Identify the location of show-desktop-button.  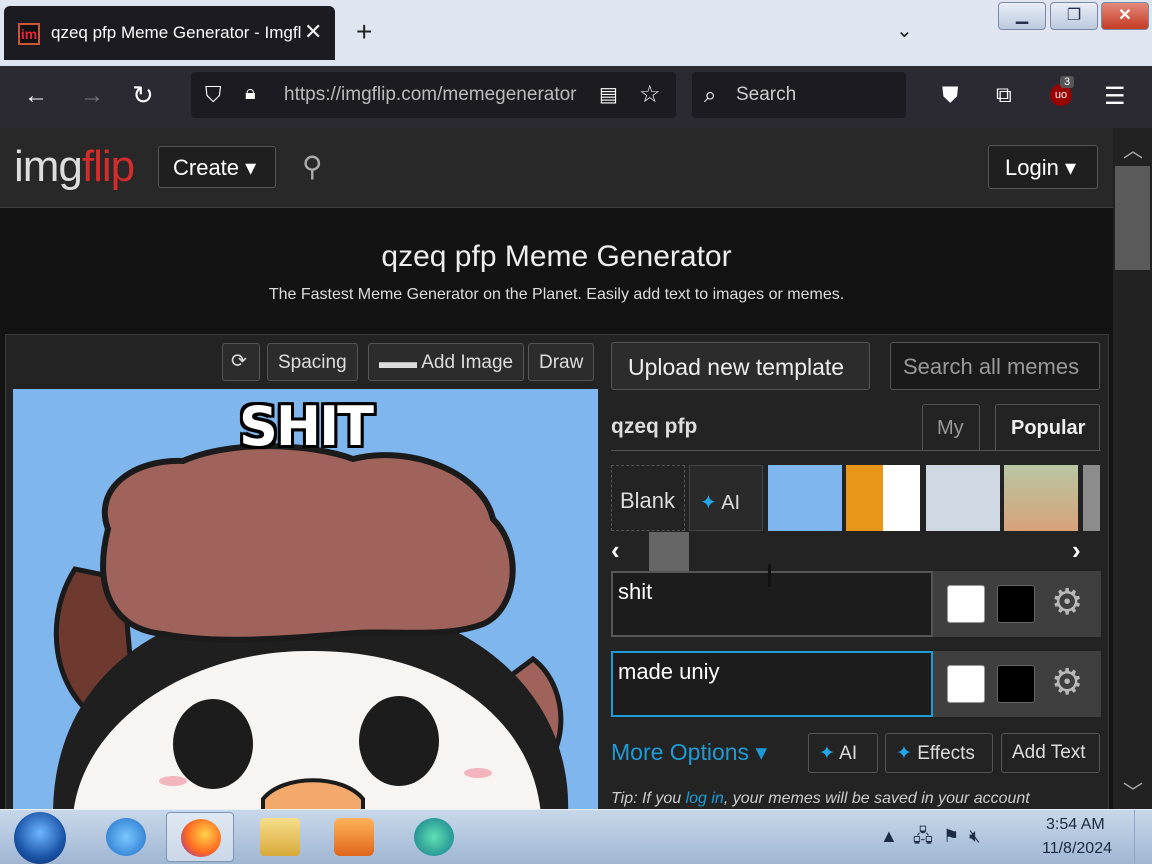
(1143, 837).